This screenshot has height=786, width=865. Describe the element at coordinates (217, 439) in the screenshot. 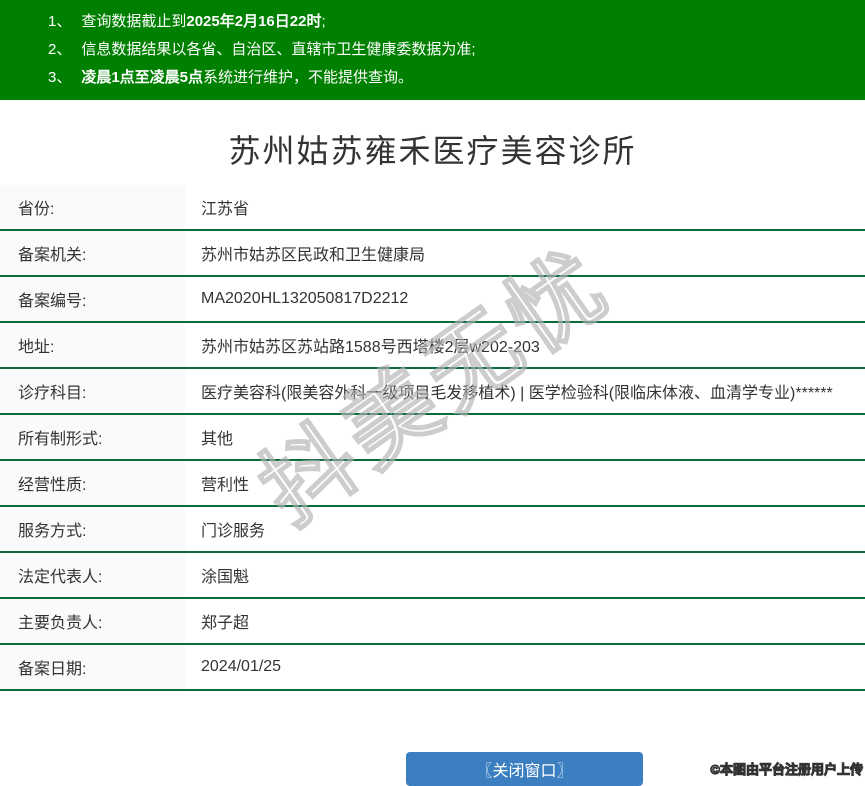

I see `field-value: 其他` at that location.